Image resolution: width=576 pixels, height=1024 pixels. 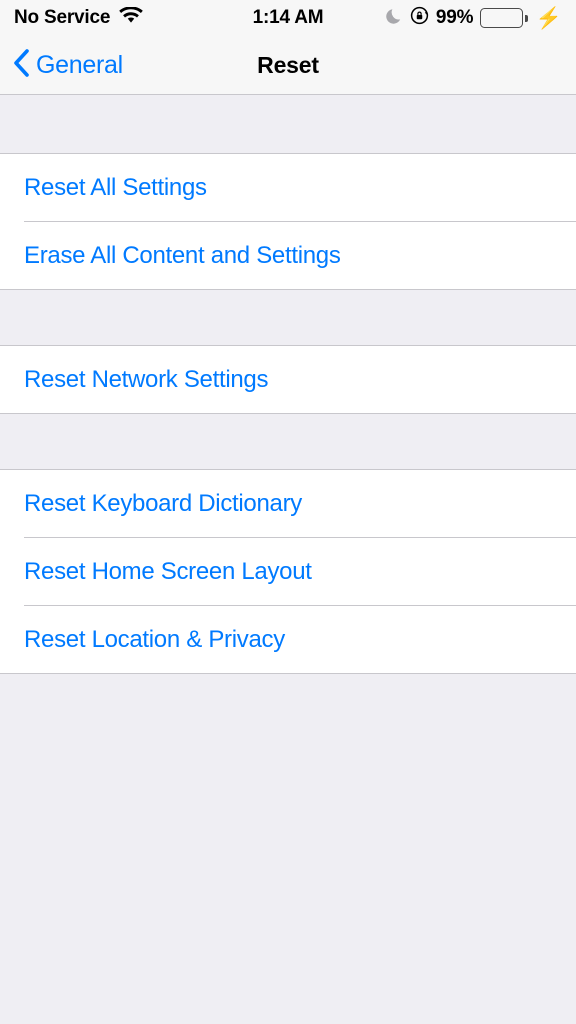 I want to click on row-reset-all-settings: Reset All Settings, so click(x=288, y=187).